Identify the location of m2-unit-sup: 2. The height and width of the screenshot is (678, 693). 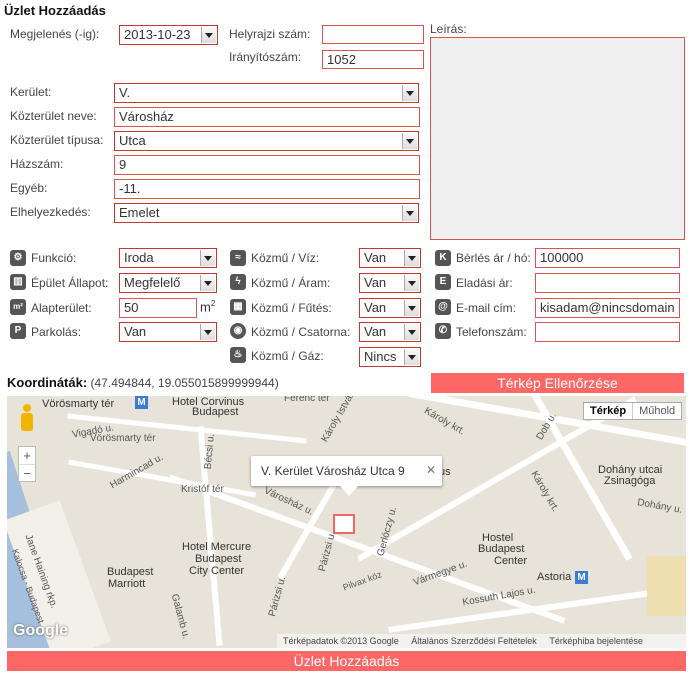
(213, 303).